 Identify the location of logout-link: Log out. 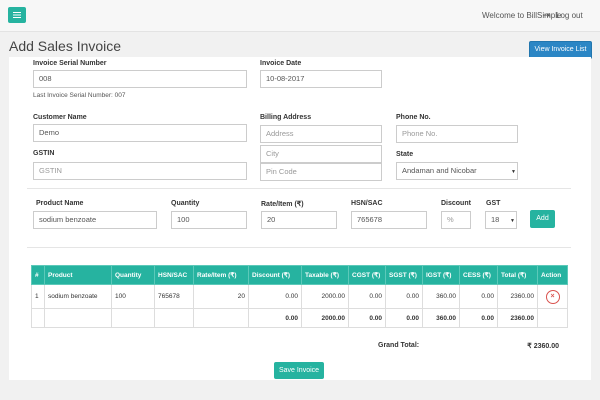
(569, 15).